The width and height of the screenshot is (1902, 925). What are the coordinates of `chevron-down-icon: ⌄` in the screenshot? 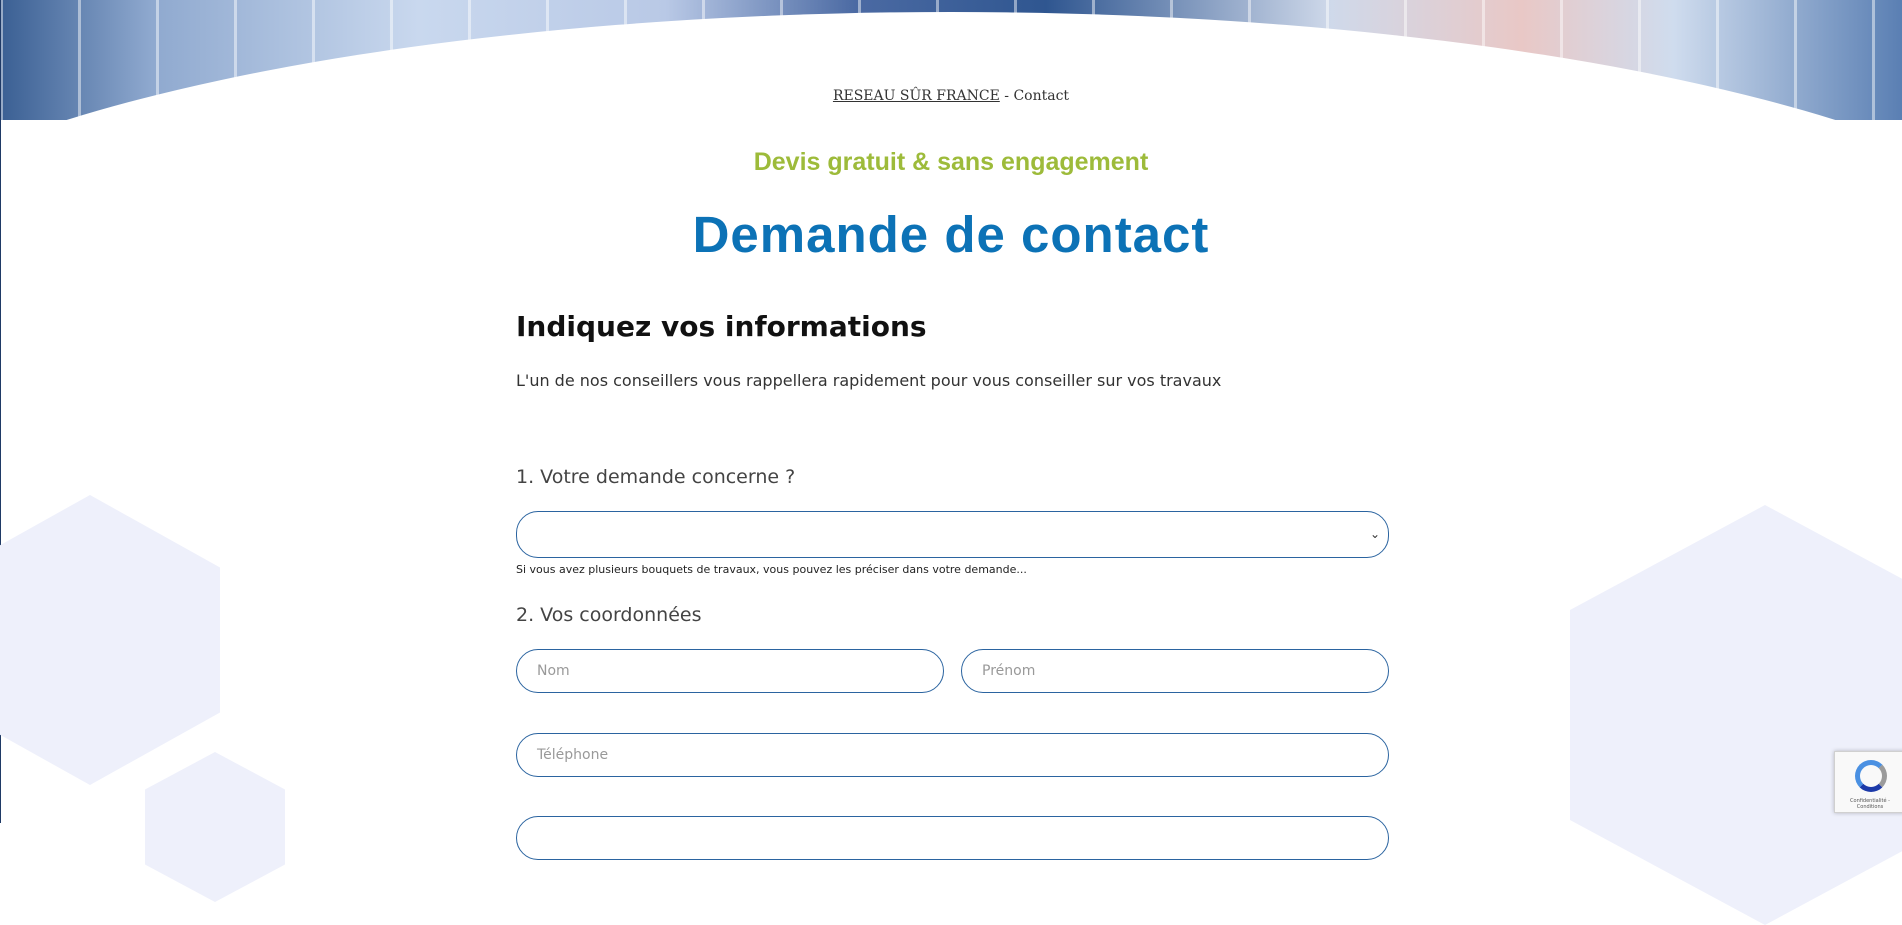 It's located at (1374, 534).